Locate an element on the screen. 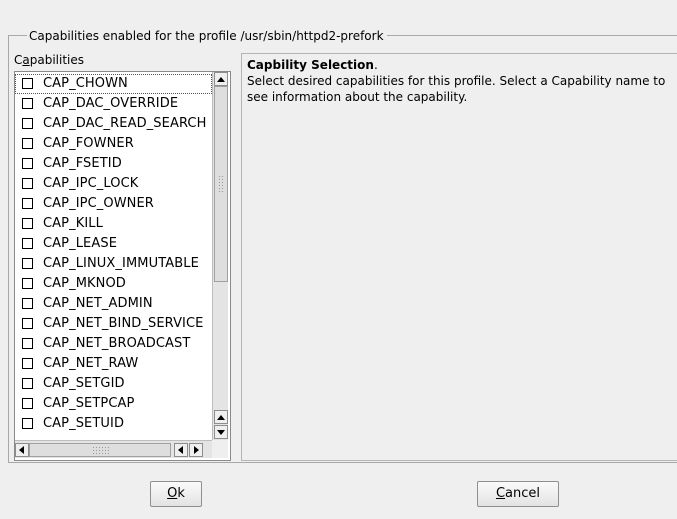  capability-item: CAP_DAC_OVERRIDE is located at coordinates (113, 104).